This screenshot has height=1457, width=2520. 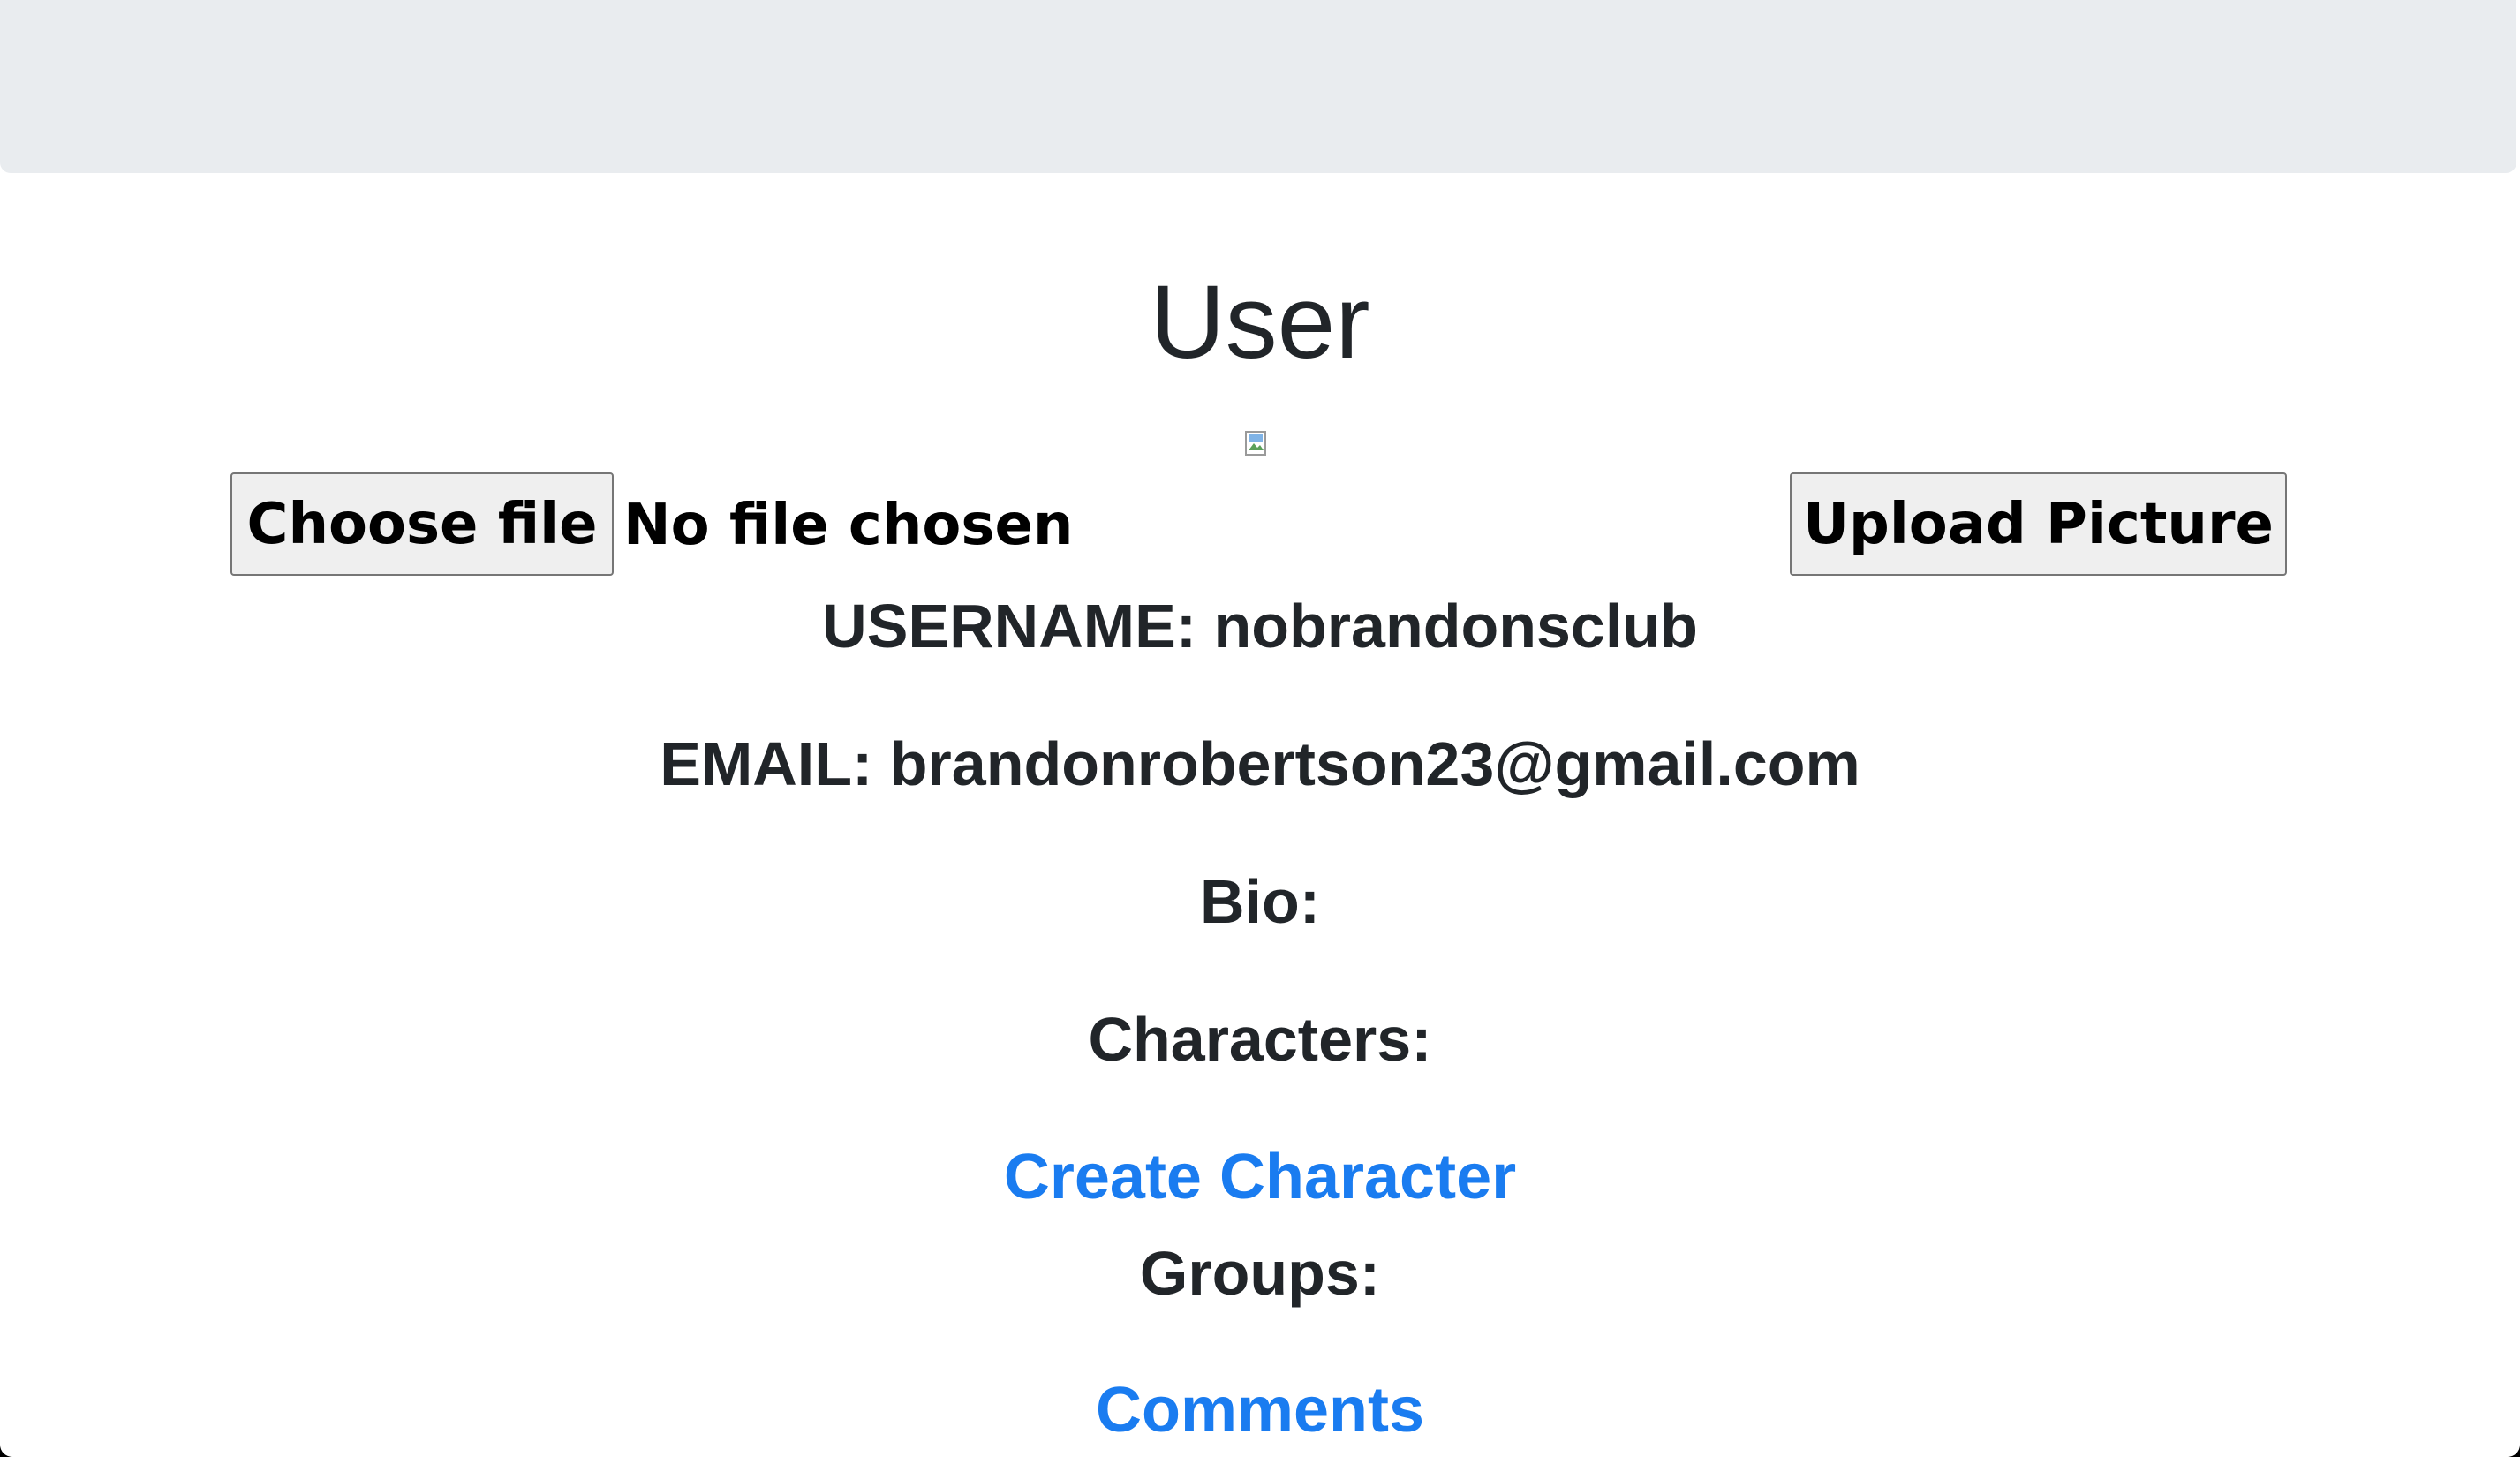 I want to click on page-title: User, so click(x=1260, y=322).